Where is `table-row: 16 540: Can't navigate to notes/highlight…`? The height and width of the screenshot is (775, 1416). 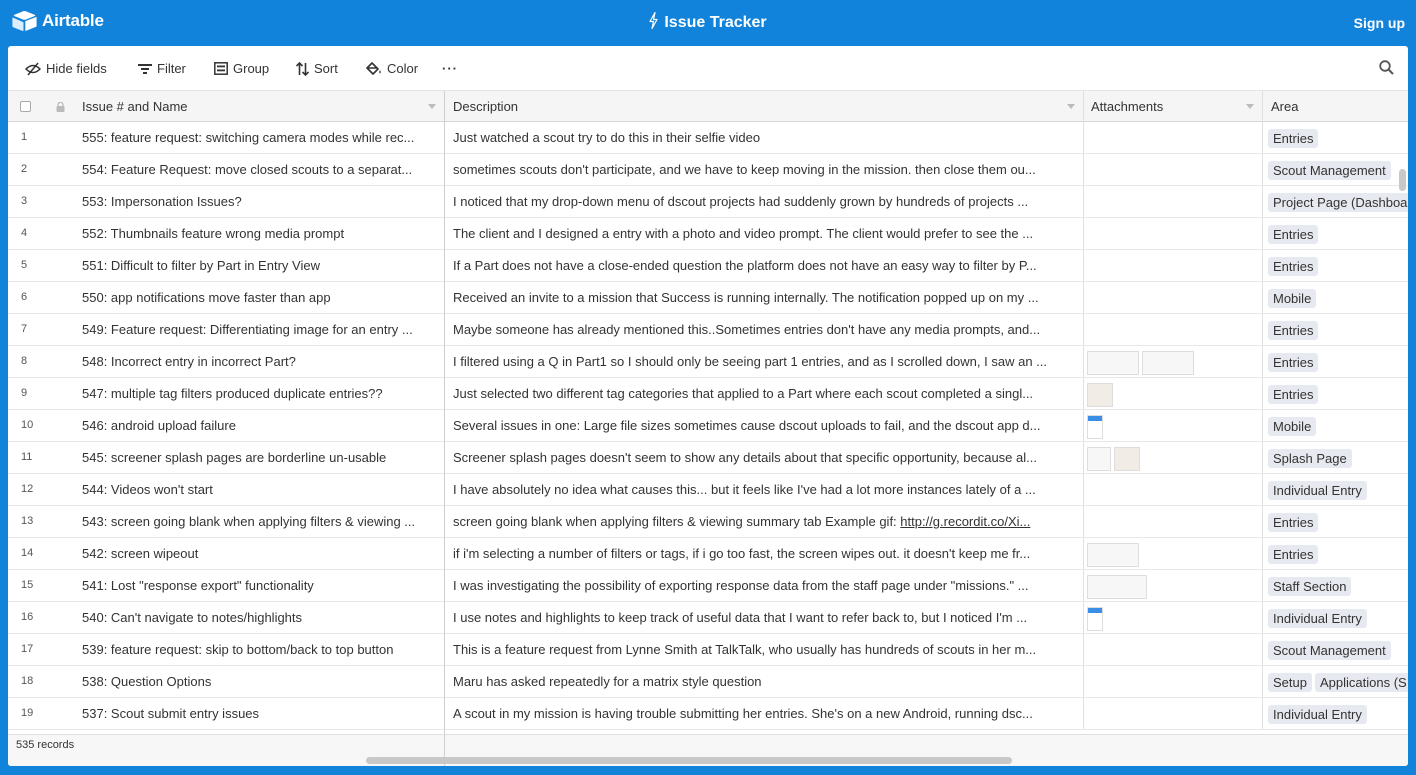
table-row: 16 540: Can't navigate to notes/highlight… is located at coordinates (708, 618).